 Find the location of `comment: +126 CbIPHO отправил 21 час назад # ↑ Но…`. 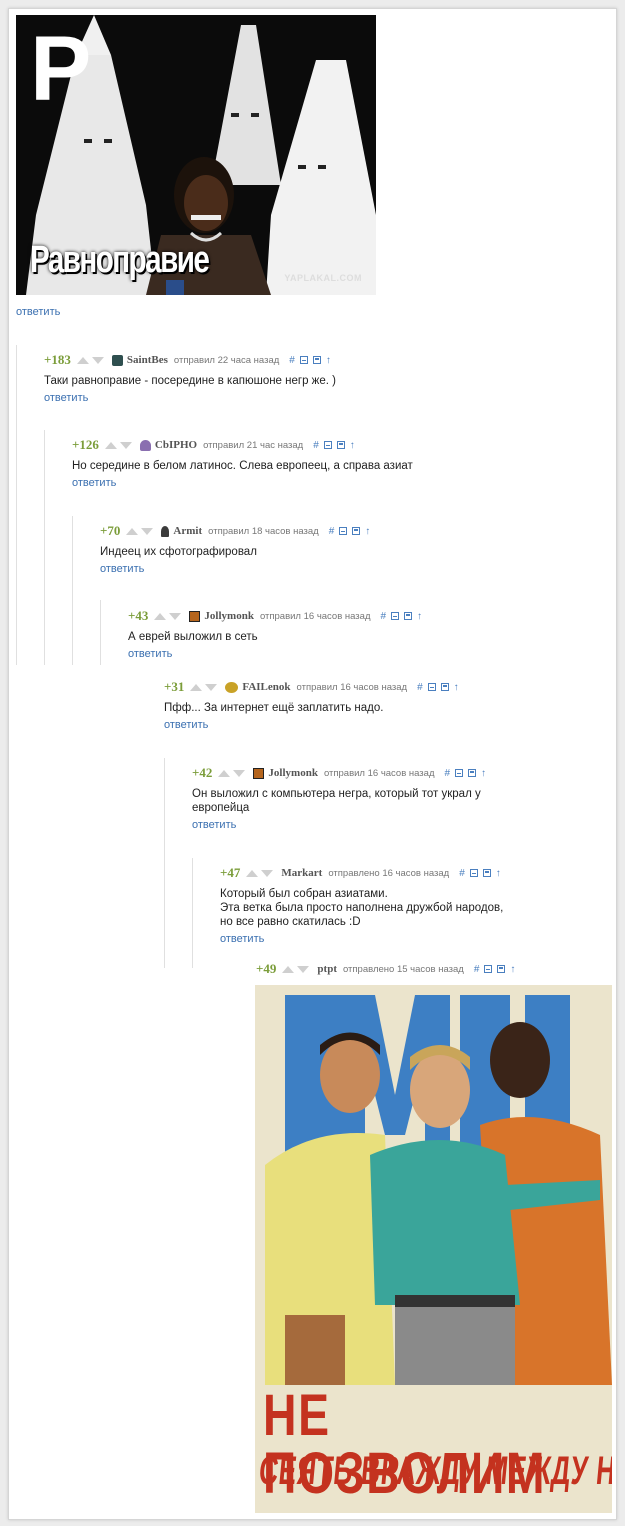

comment: +126 CbIPHO отправил 21 час назад # ↑ Но… is located at coordinates (242, 463).